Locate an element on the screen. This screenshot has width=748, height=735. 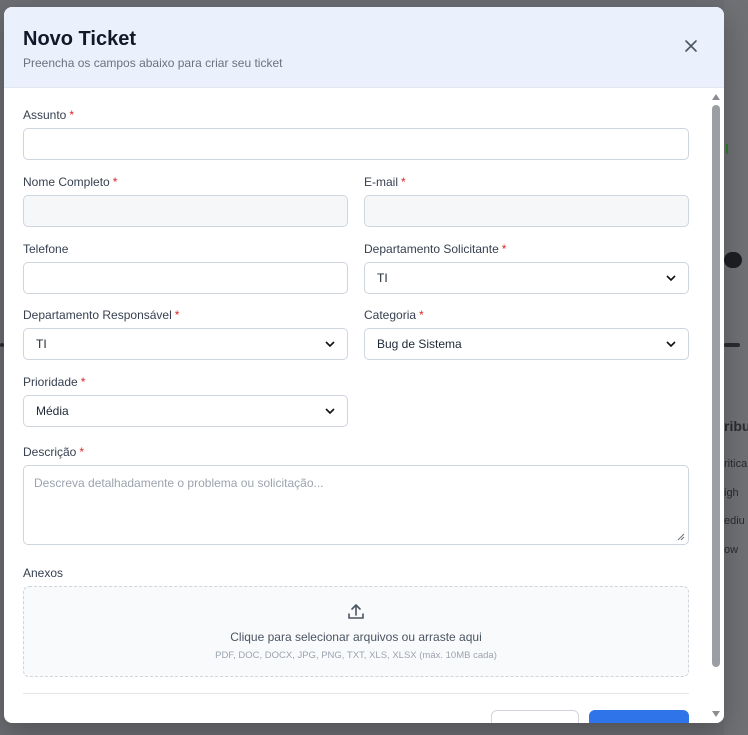
upload-icon is located at coordinates (356, 611).